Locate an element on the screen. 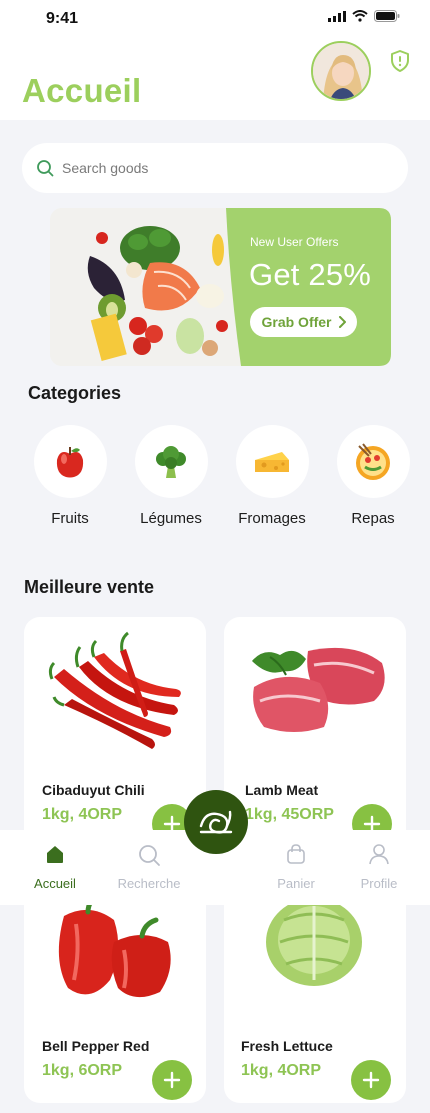  product-name: Cibaduyut Chili is located at coordinates (93, 790).